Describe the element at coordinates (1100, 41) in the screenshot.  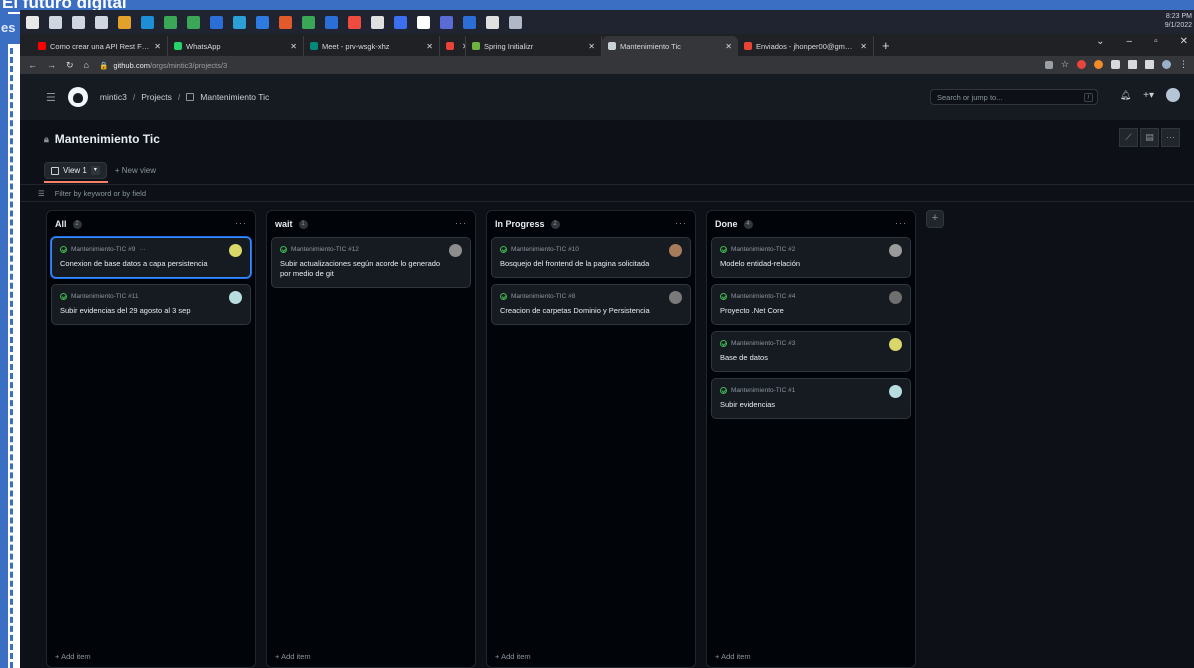
I see `tab-search-icon: ⌄` at that location.